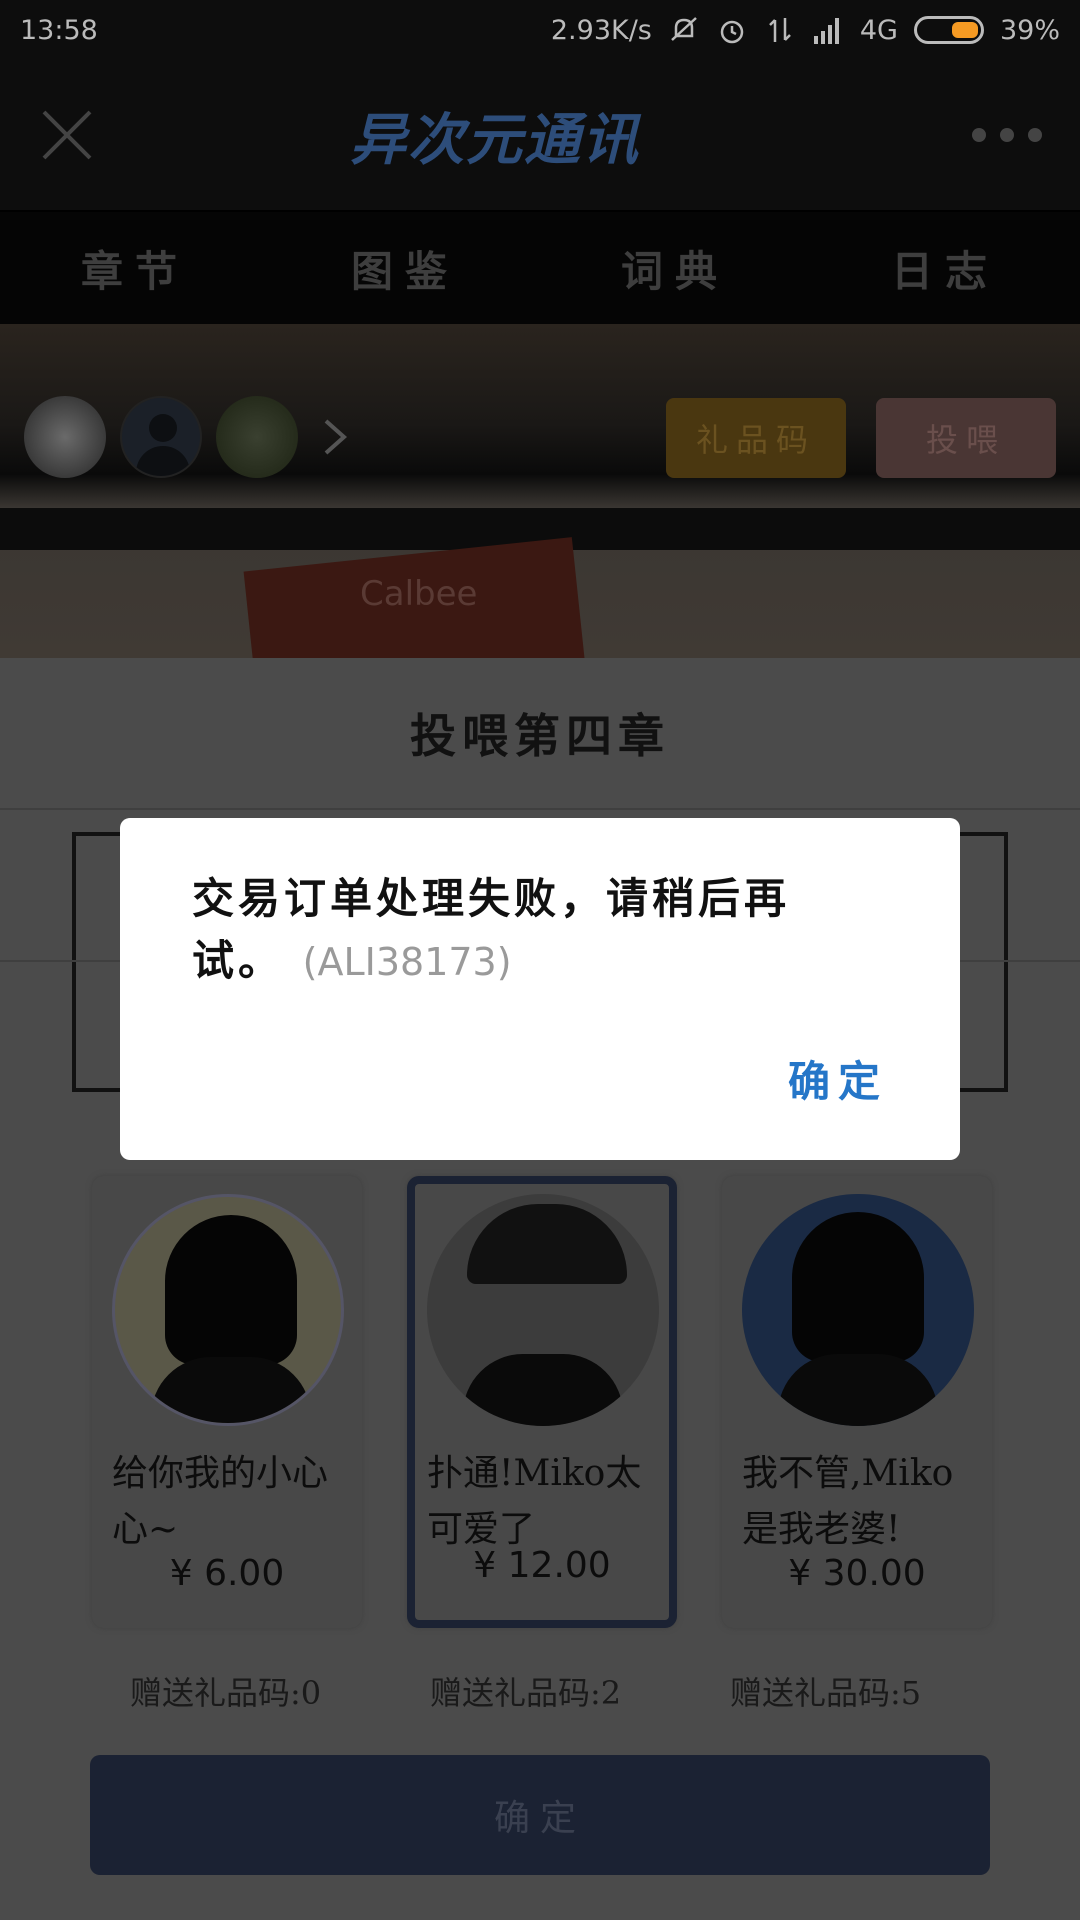 The height and width of the screenshot is (1920, 1080). I want to click on option-price: ¥ 30.00, so click(857, 1573).